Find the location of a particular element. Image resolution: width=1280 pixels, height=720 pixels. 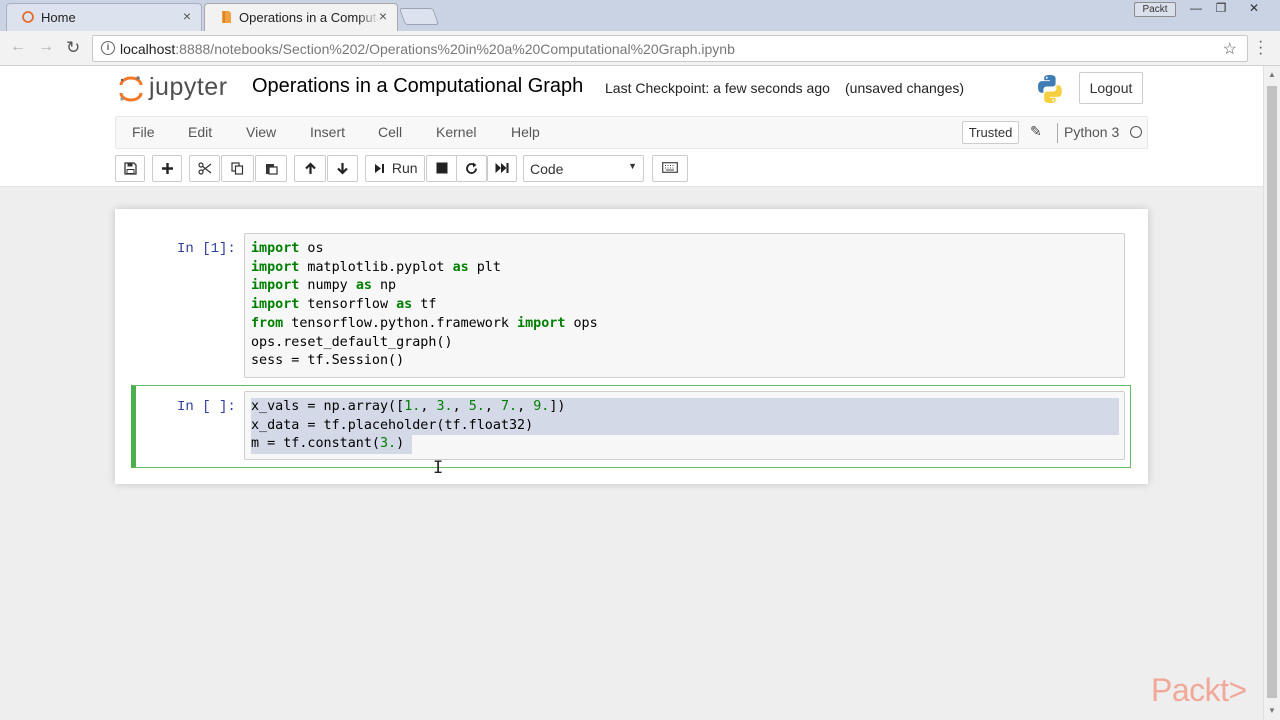

code-line: import numpy as np is located at coordinates (324, 286).